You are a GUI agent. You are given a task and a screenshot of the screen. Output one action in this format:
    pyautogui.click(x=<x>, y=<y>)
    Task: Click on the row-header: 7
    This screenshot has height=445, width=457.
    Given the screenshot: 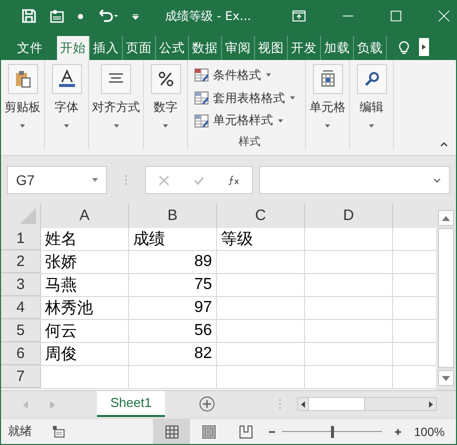 What is the action you would take?
    pyautogui.click(x=21, y=377)
    